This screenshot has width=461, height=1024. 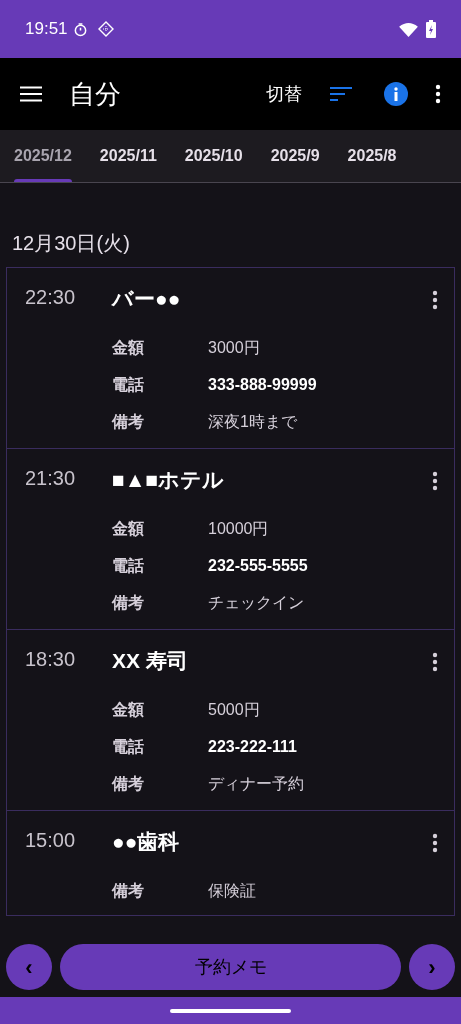 What do you see at coordinates (232, 890) in the screenshot?
I see `field-value: 保険証` at bounding box center [232, 890].